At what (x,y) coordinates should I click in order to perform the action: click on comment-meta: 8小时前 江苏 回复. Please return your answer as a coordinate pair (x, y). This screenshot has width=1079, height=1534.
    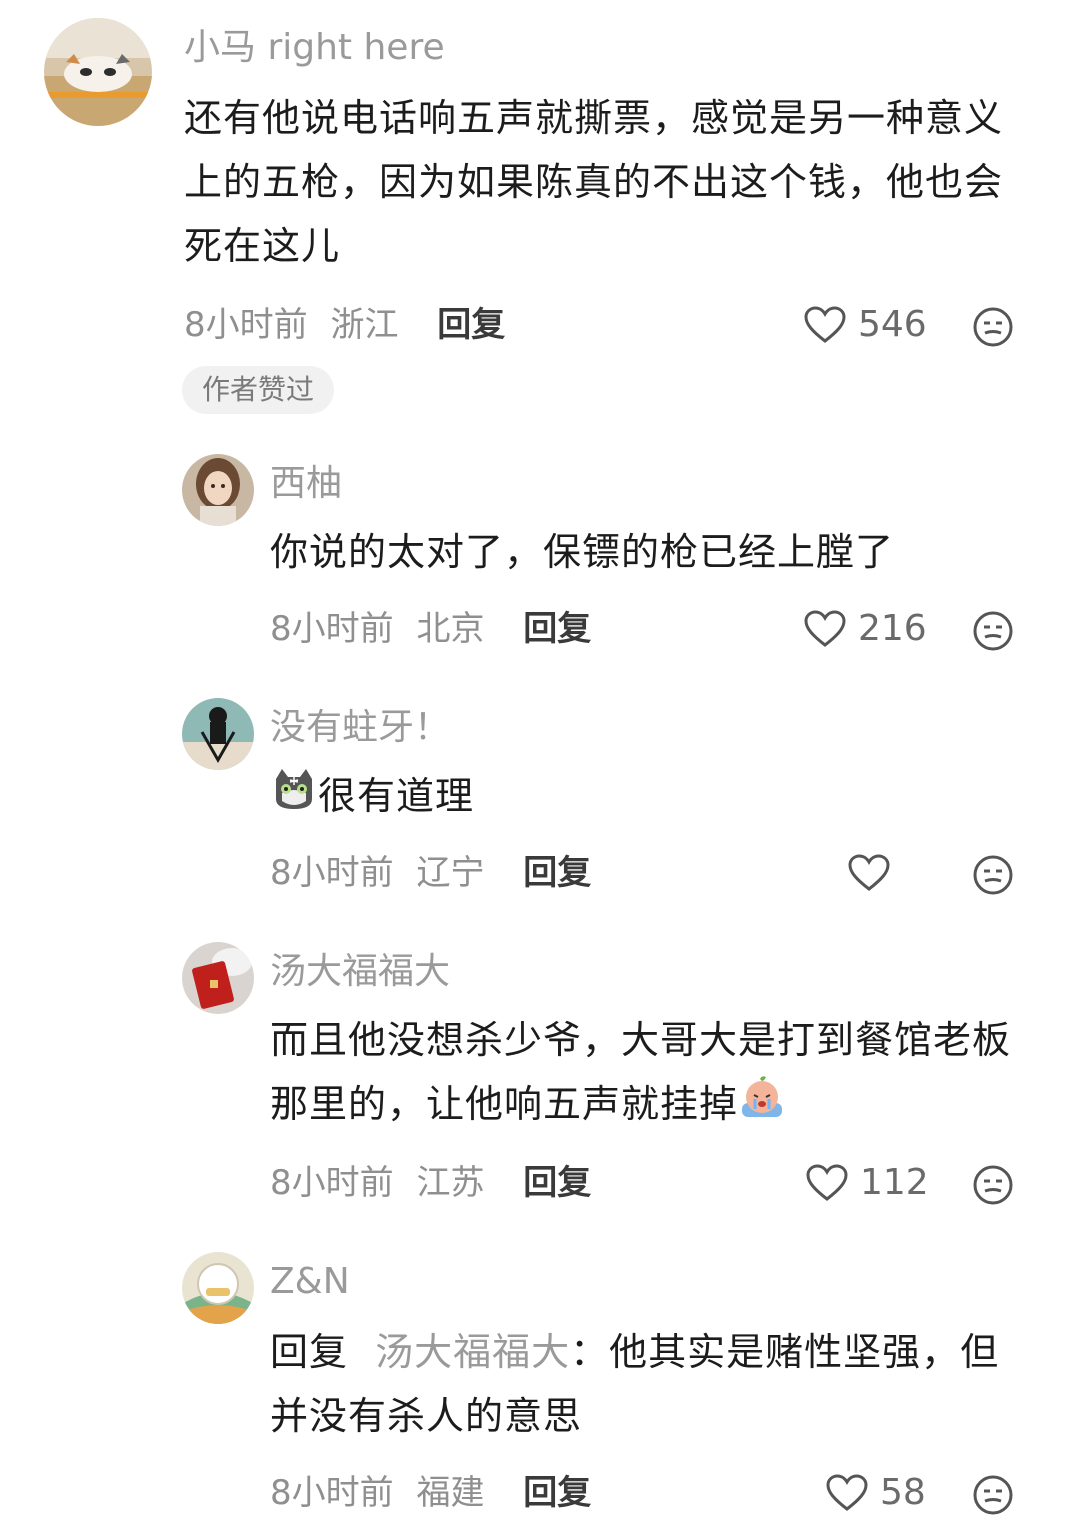
    Looking at the image, I should click on (430, 1183).